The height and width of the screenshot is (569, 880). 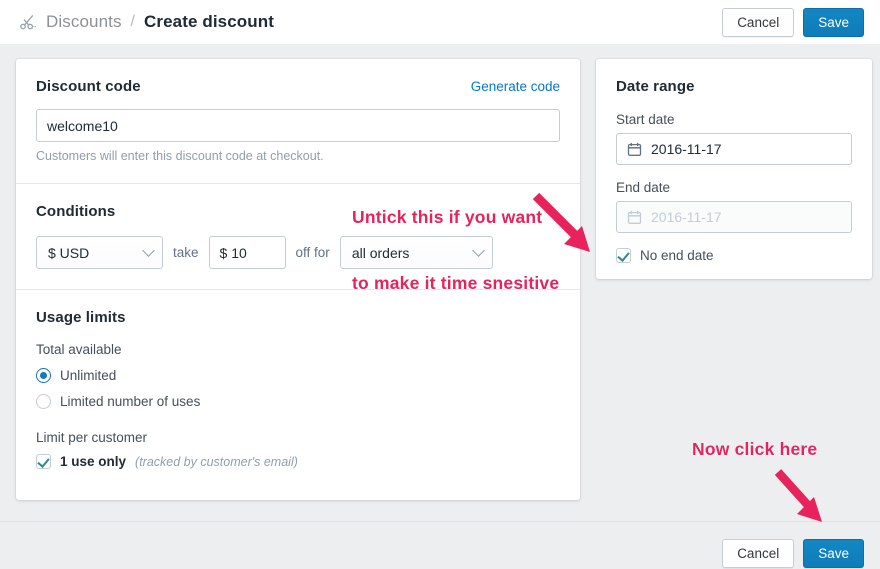 What do you see at coordinates (148, 250) in the screenshot?
I see `chevron-down-icon` at bounding box center [148, 250].